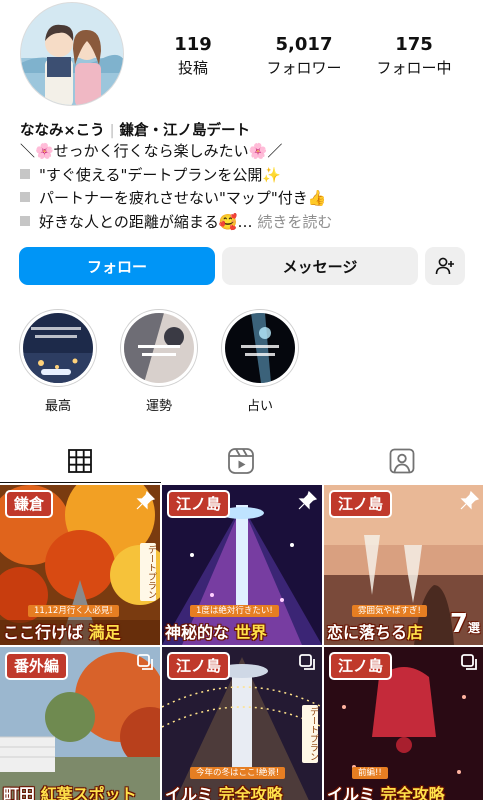 This screenshot has width=483, height=800. What do you see at coordinates (320, 266) in the screenshot?
I see `message-button: メッセージ` at bounding box center [320, 266].